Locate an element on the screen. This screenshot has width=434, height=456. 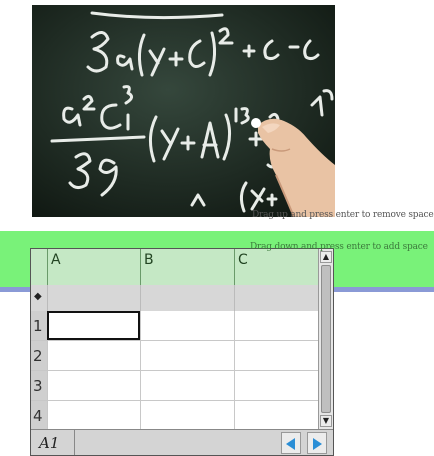
table-row: 1 is located at coordinates (174, 326).